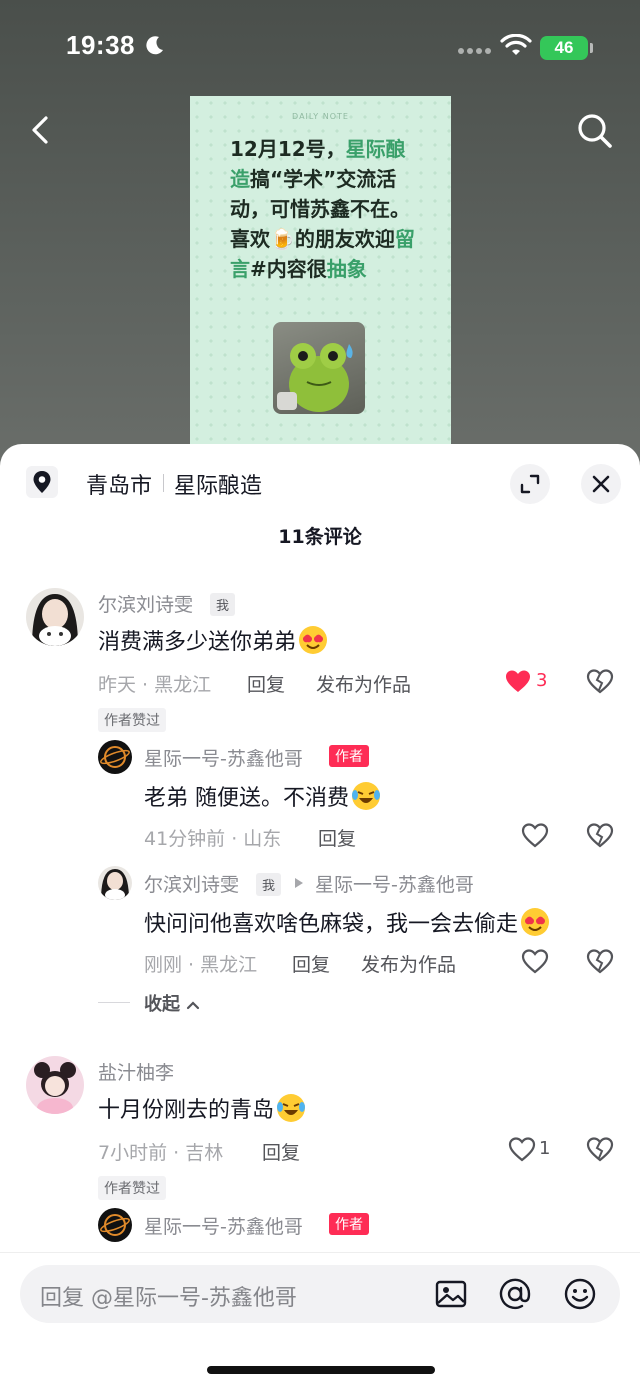 Image resolution: width=640 pixels, height=1387 pixels. I want to click on back-arrow-icon, so click(42, 130).